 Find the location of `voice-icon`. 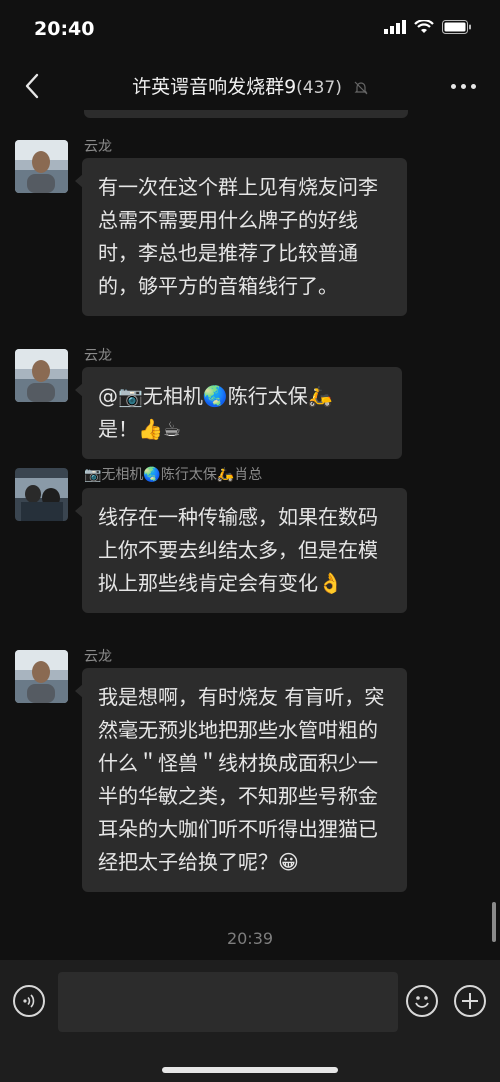

voice-icon is located at coordinates (29, 1001).